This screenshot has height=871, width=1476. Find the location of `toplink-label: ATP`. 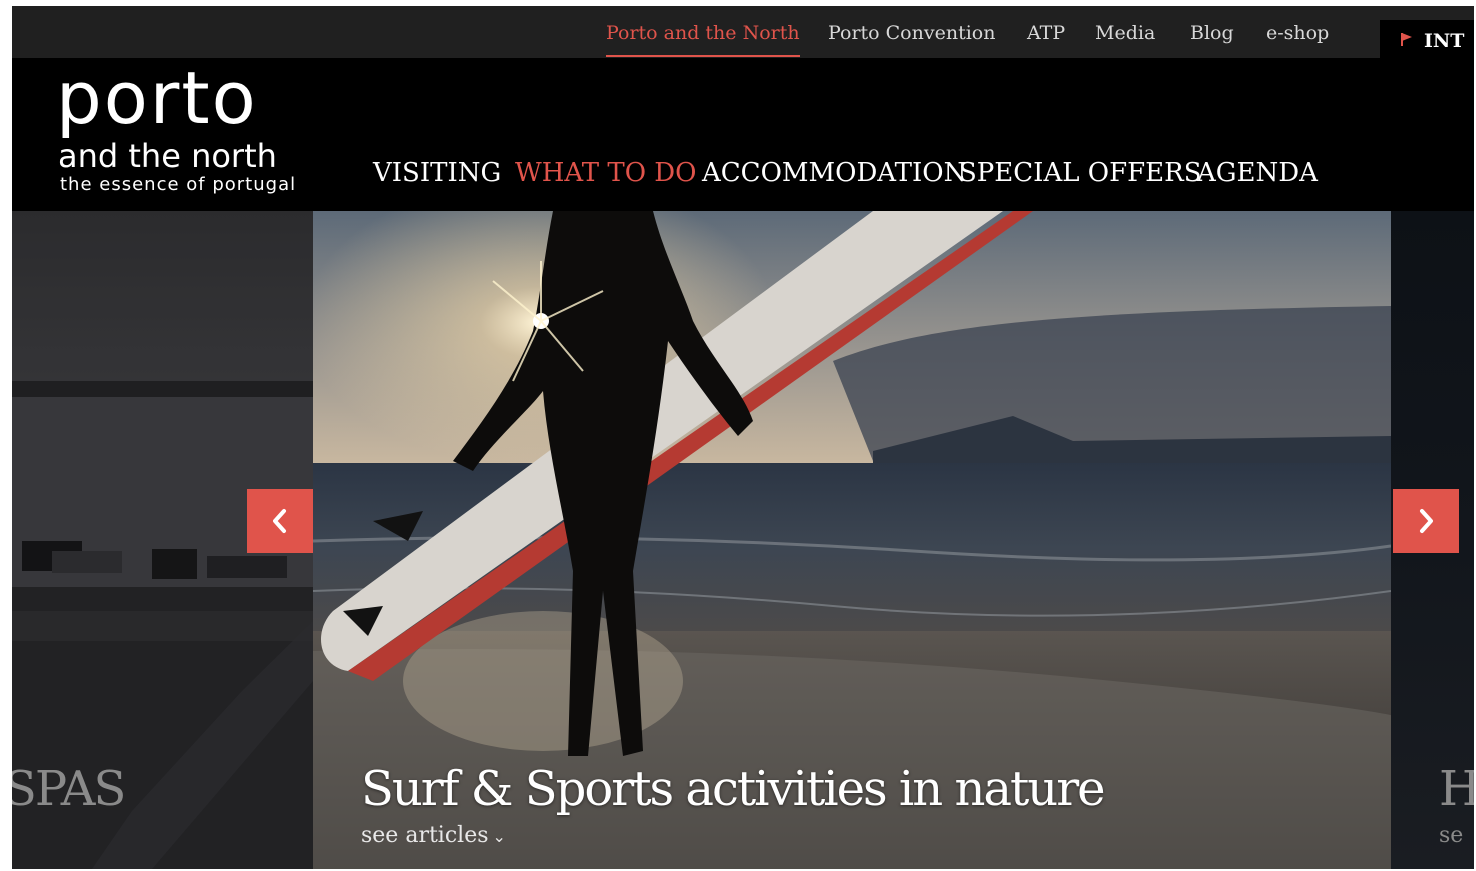

toplink-label: ATP is located at coordinates (1046, 33).